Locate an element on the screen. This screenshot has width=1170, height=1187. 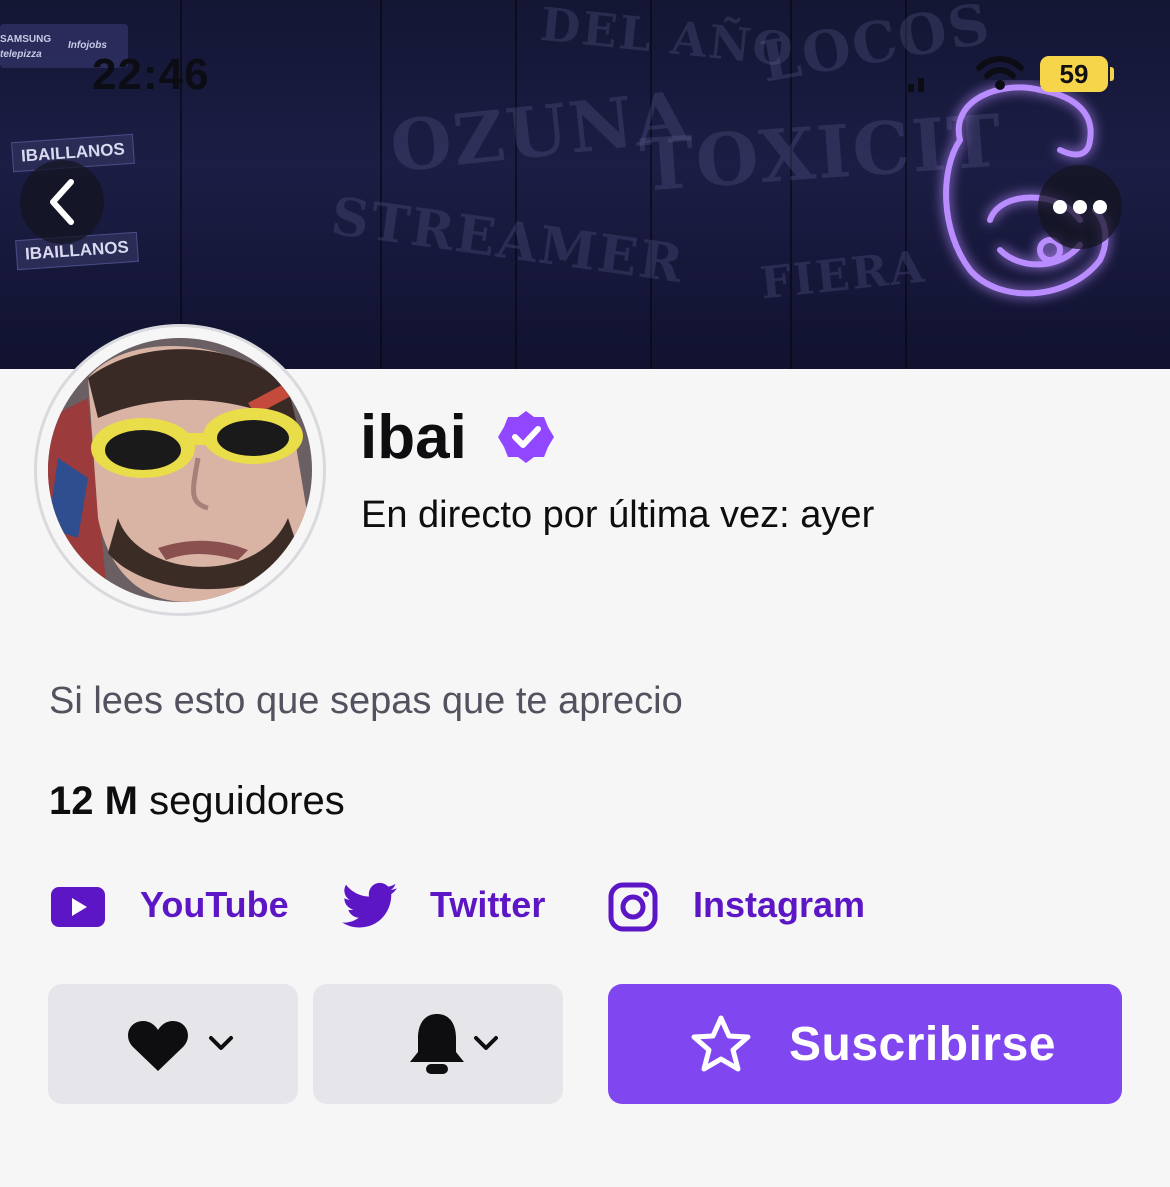
status-time: 22:46 is located at coordinates (151, 74).